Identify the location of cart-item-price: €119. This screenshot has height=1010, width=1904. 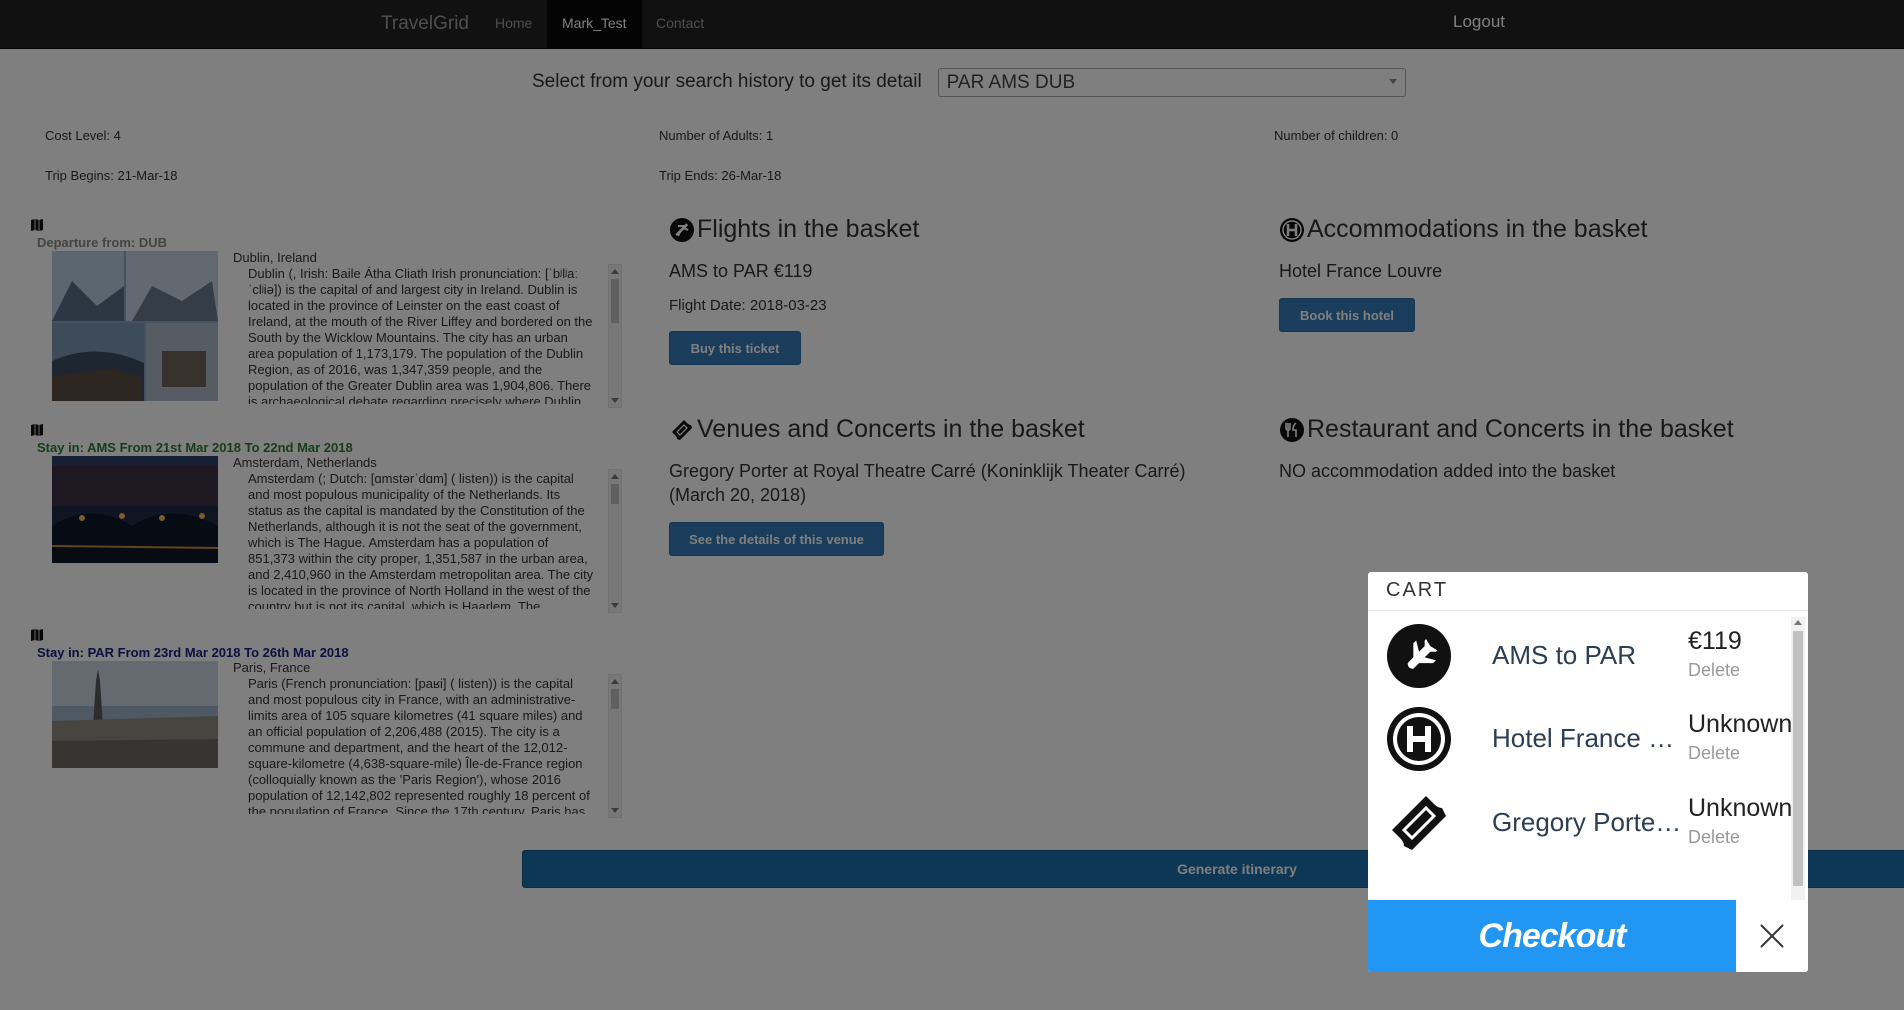
(1715, 641).